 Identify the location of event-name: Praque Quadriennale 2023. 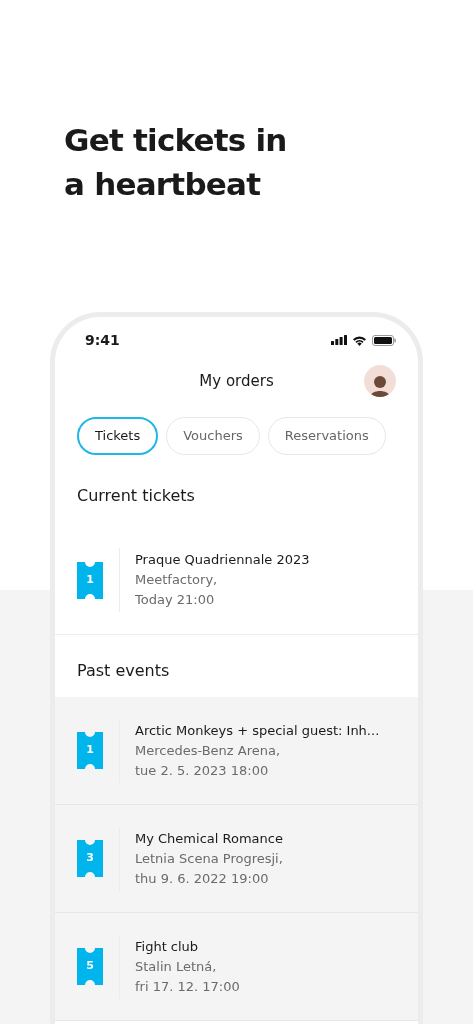
(222, 560).